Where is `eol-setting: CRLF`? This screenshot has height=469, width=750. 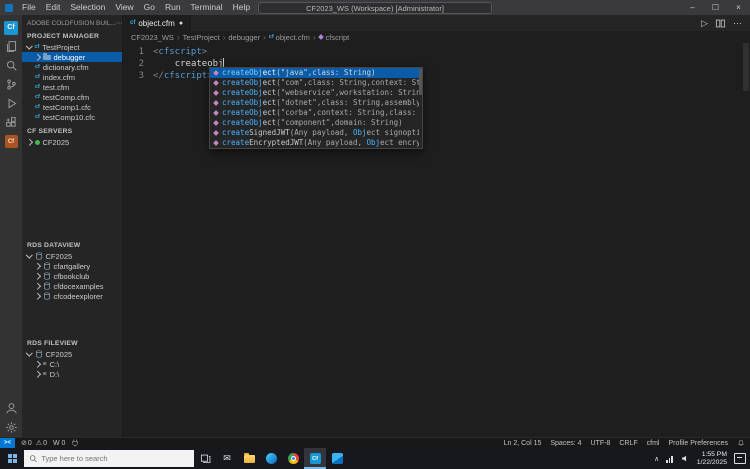
eol-setting: CRLF is located at coordinates (628, 443).